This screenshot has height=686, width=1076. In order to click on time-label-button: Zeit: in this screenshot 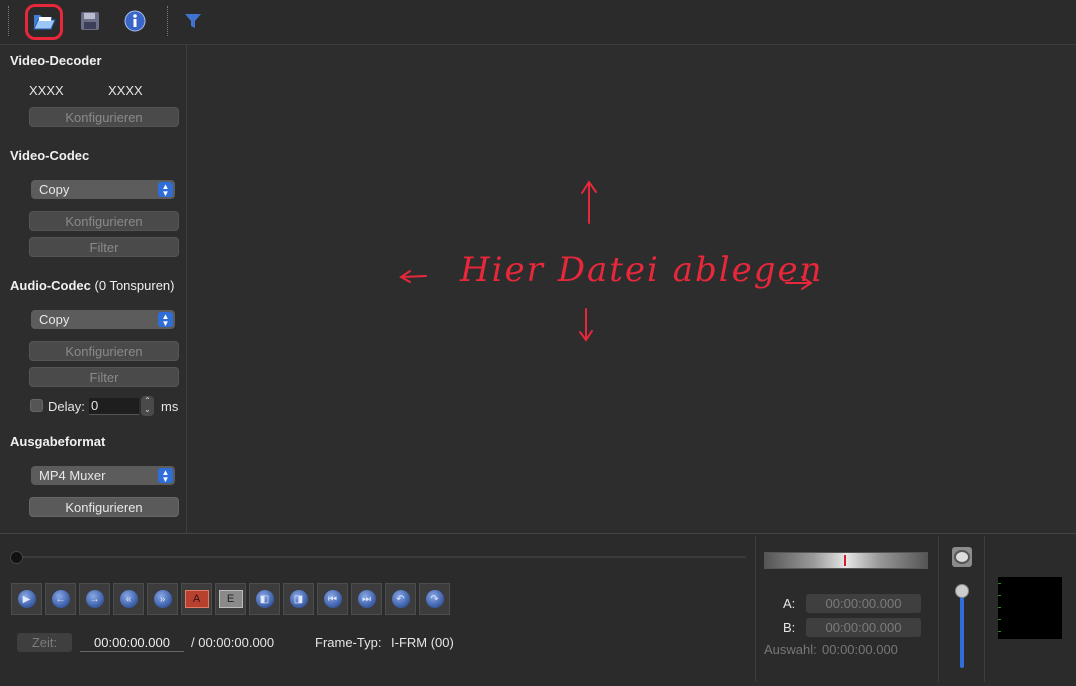, I will do `click(44, 642)`.